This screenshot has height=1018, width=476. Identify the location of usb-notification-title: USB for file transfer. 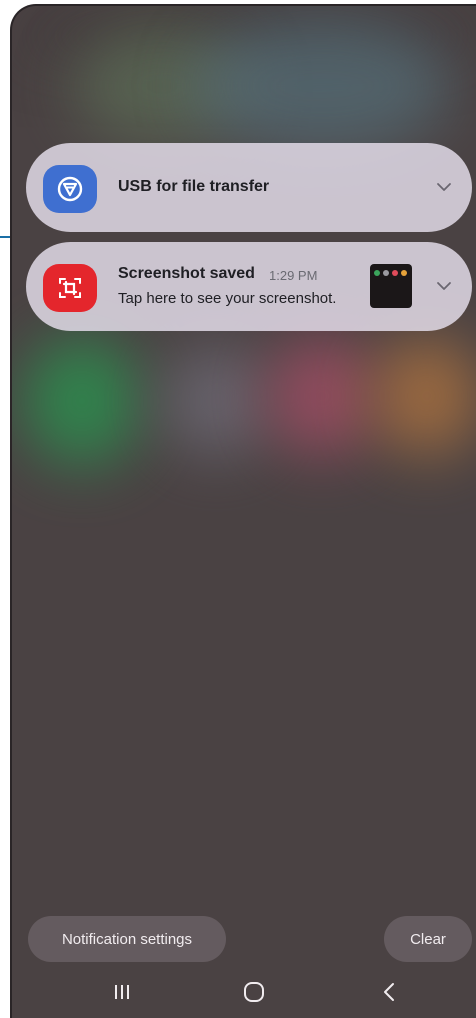
(194, 186).